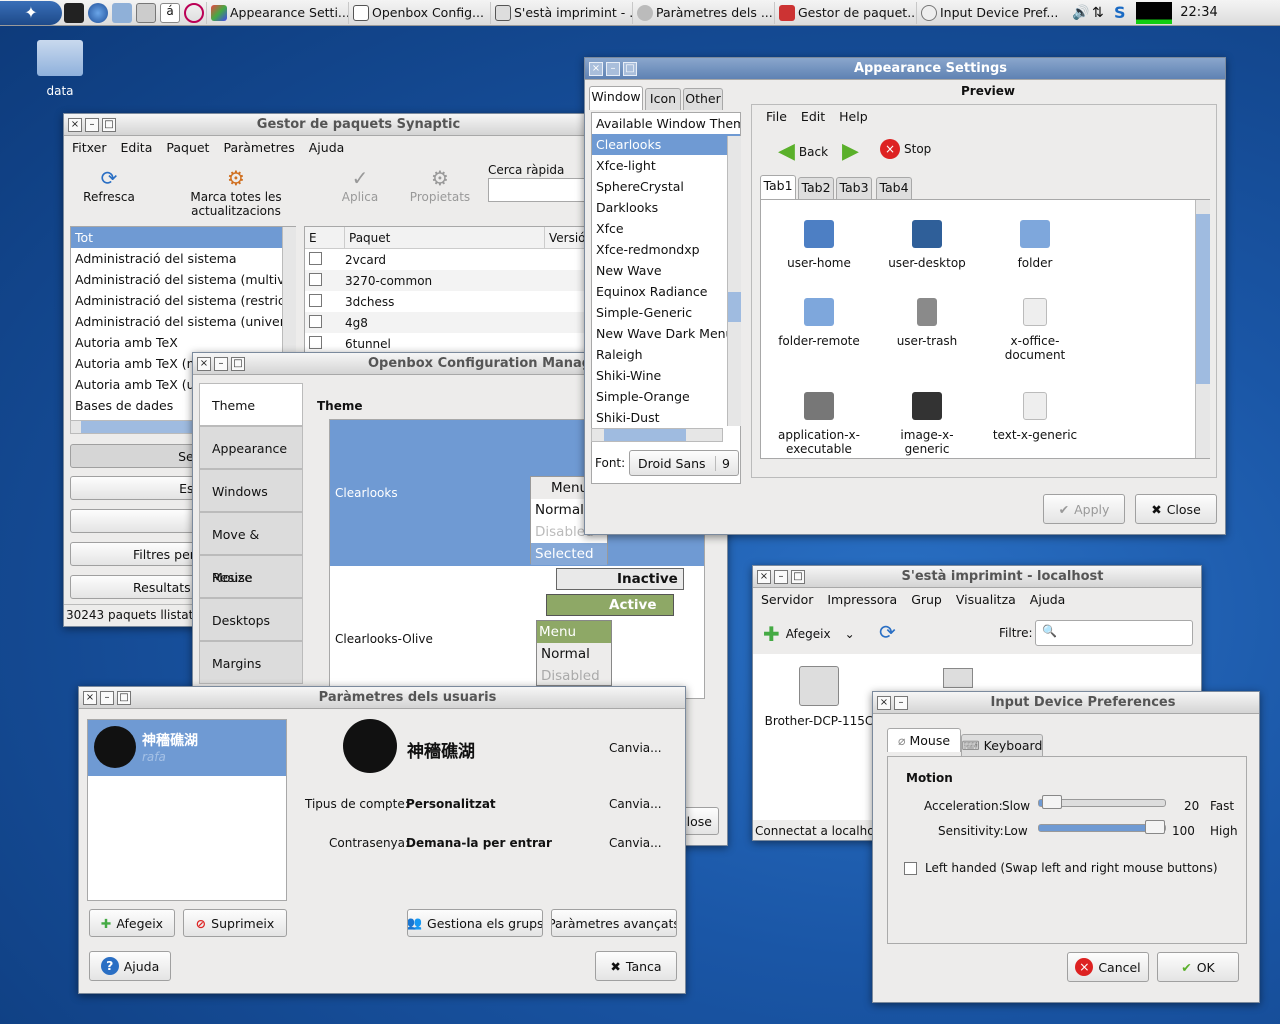  Describe the element at coordinates (666, 249) in the screenshot. I see `theme-item: Xfce-redmondxp` at that location.